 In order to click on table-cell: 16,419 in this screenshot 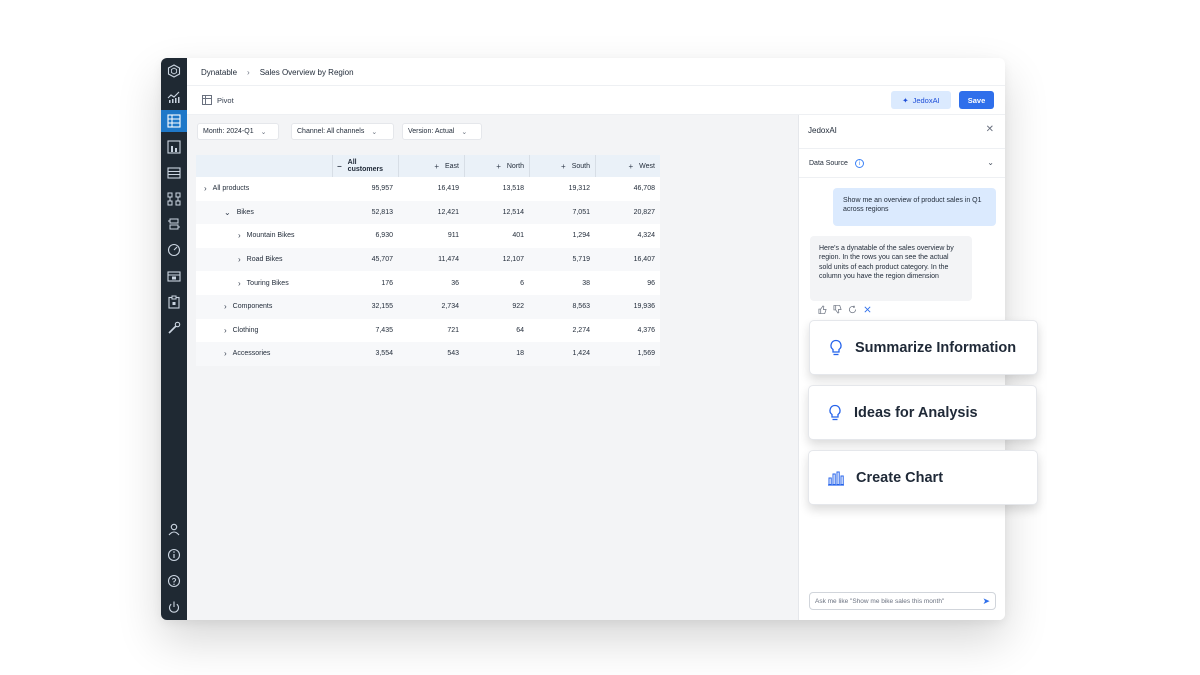, I will do `click(448, 189)`.